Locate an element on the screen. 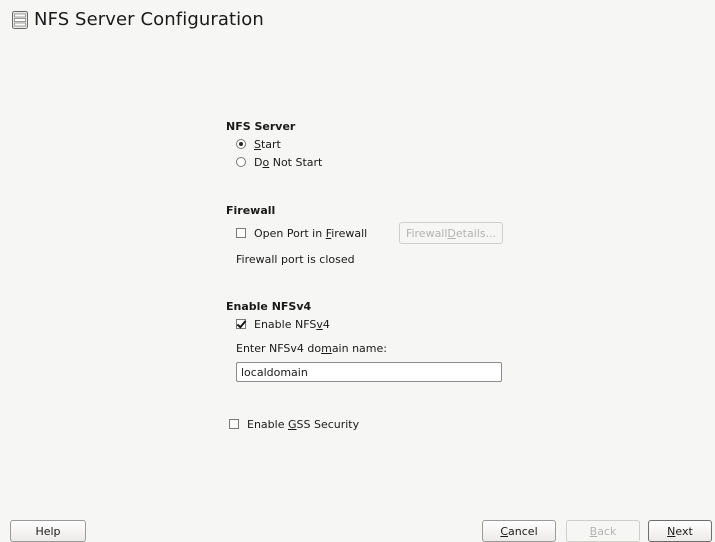  cancel-button: Cancel is located at coordinates (519, 531).